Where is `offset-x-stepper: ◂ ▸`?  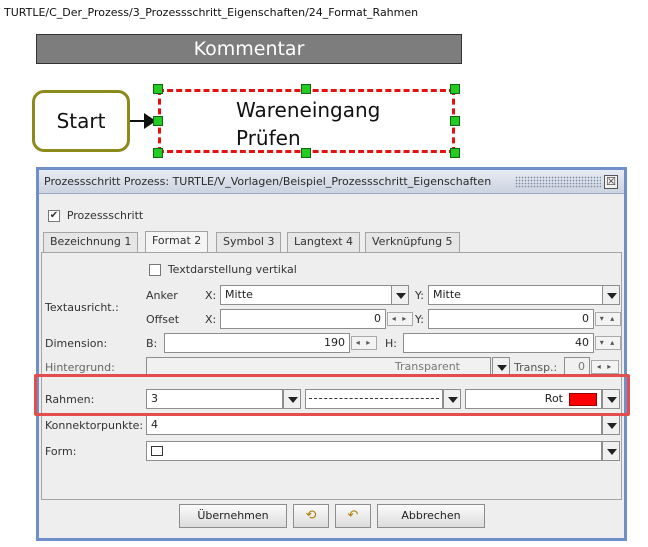
offset-x-stepper: ◂ ▸ is located at coordinates (400, 319).